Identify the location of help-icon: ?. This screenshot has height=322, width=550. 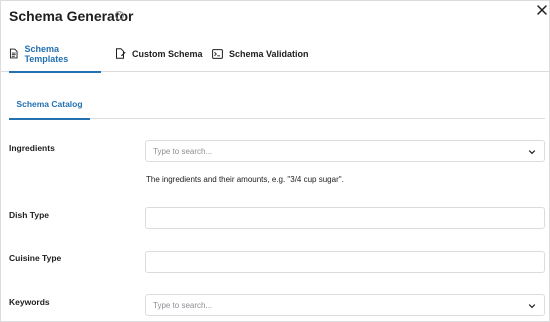
(119, 15).